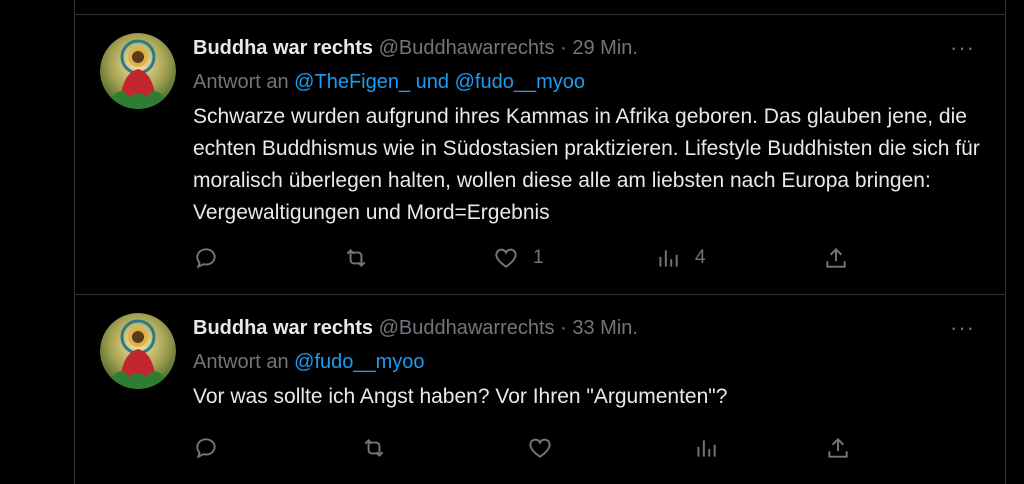  I want to click on timestamp: 33 Min., so click(605, 328).